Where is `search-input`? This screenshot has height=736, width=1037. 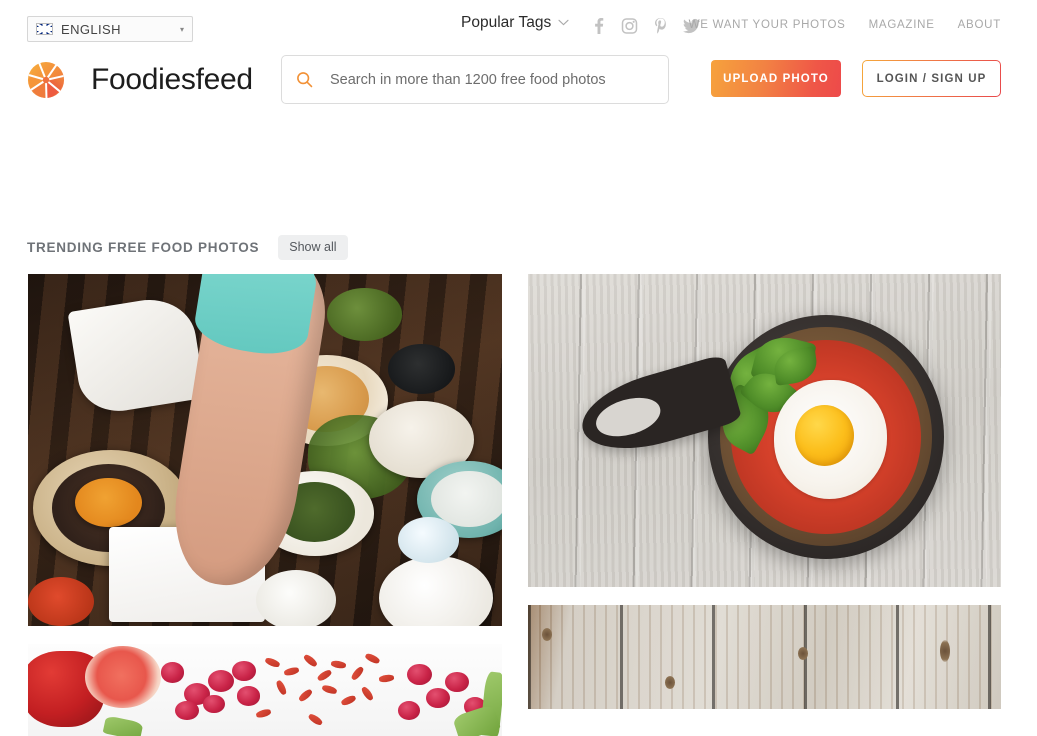 search-input is located at coordinates (491, 79).